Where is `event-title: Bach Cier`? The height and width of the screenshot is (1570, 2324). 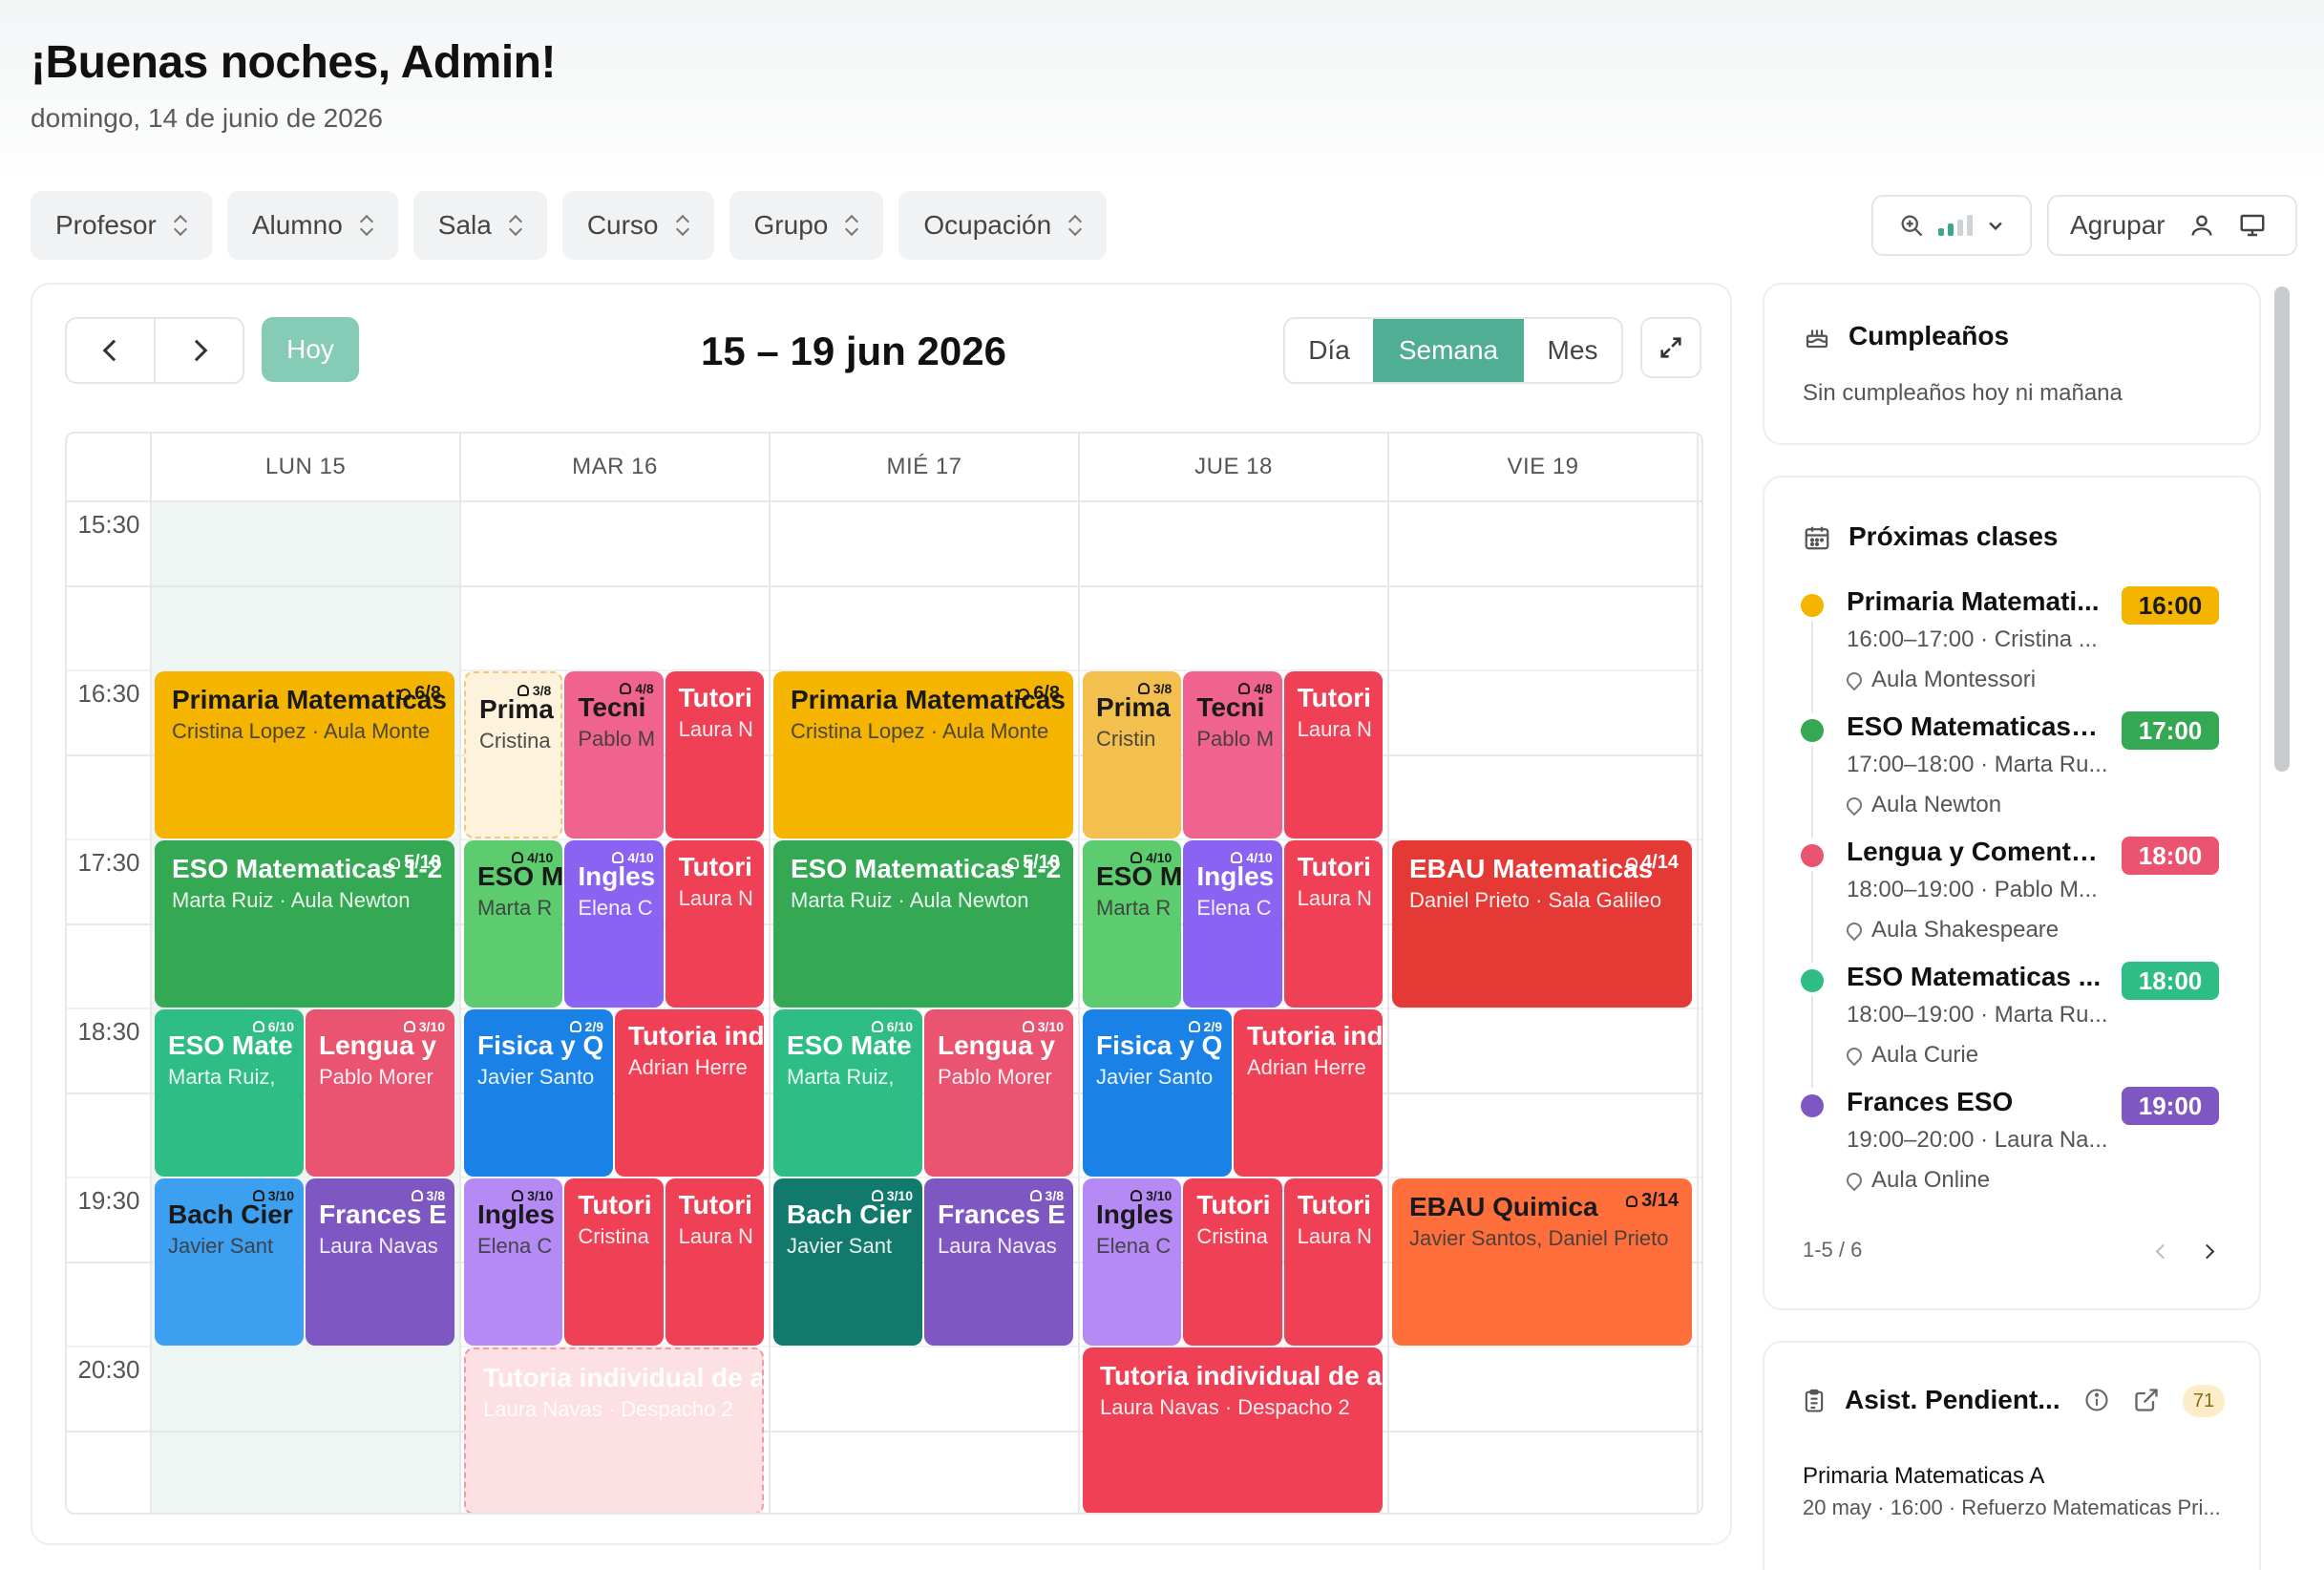
event-title: Bach Cier is located at coordinates (230, 1214).